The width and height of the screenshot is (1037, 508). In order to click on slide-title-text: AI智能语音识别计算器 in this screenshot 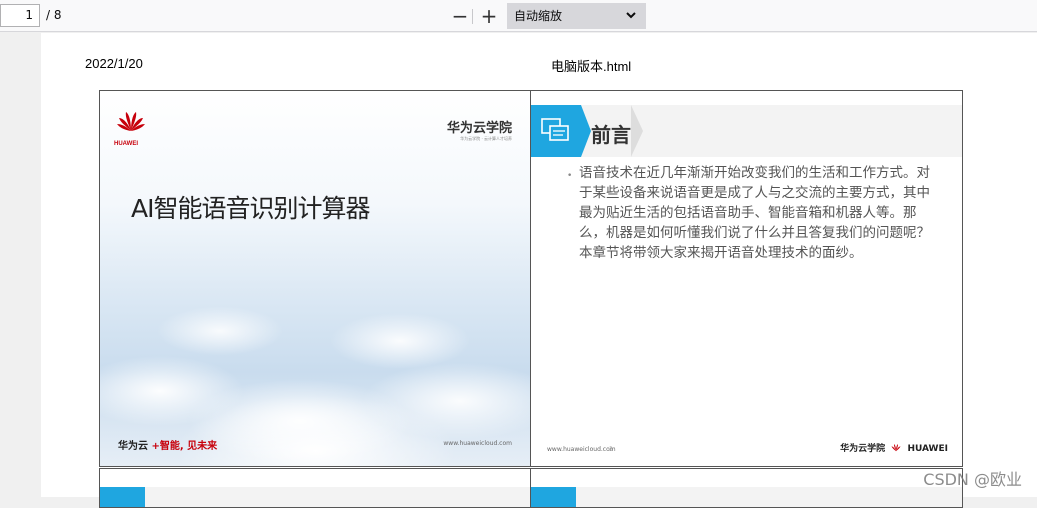, I will do `click(250, 208)`.